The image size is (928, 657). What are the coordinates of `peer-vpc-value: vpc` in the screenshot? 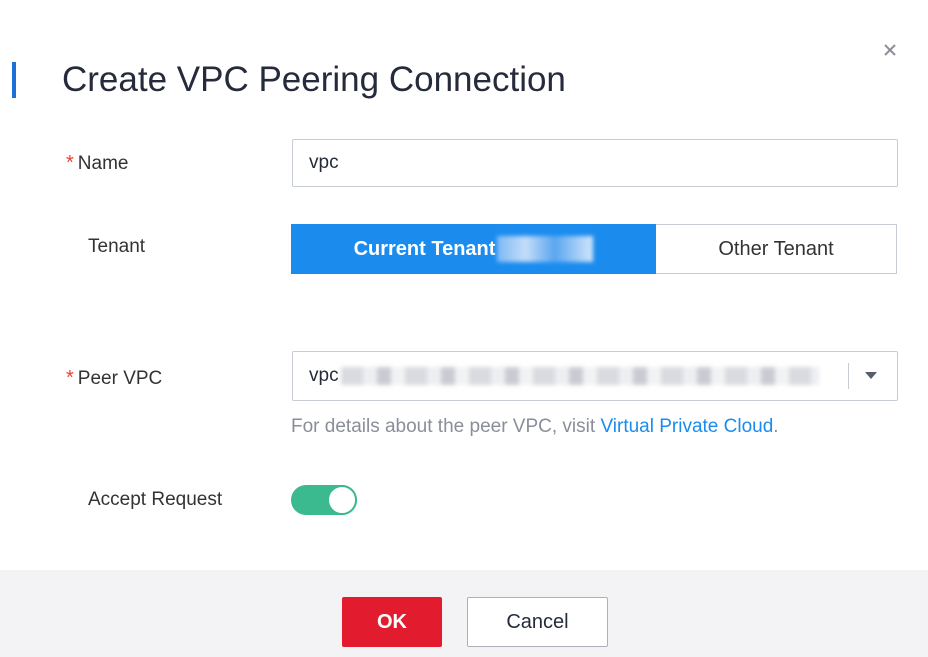 It's located at (570, 376).